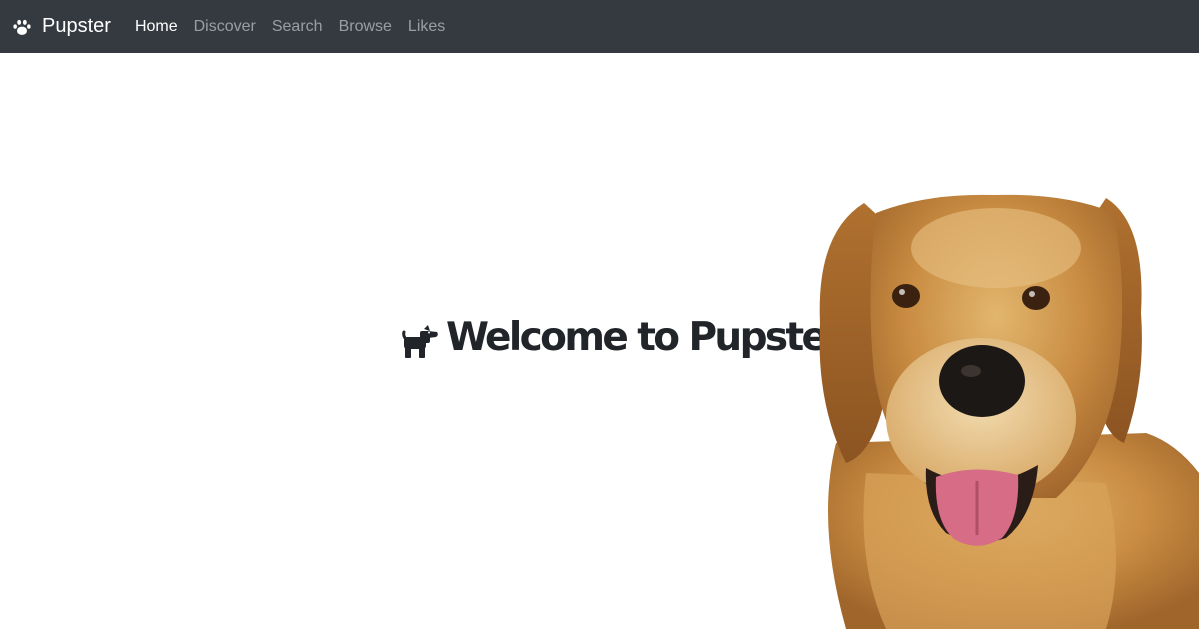  I want to click on nav-link-browse: Browse, so click(365, 27).